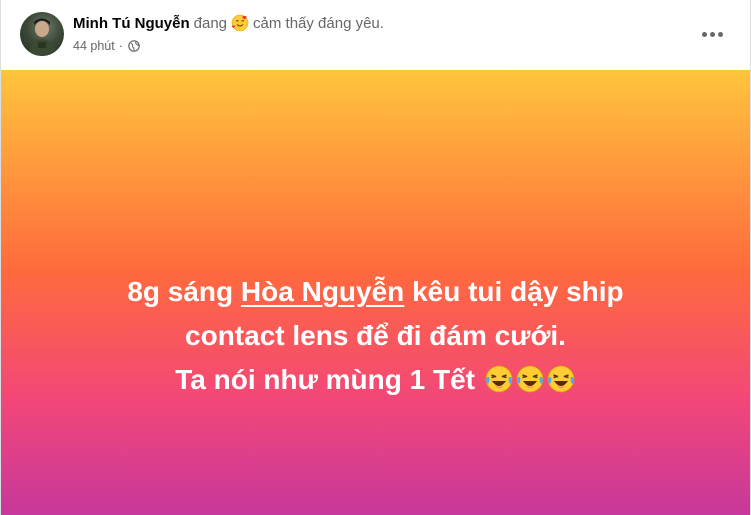 The width and height of the screenshot is (751, 515). I want to click on globe-icon, so click(134, 46).